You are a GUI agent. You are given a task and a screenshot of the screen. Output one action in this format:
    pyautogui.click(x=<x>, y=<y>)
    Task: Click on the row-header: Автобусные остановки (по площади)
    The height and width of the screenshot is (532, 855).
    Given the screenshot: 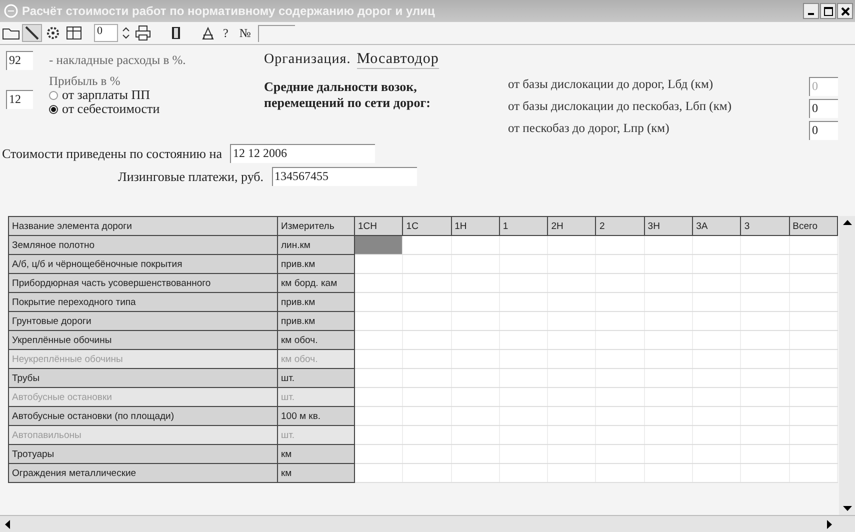 What is the action you would take?
    pyautogui.click(x=143, y=416)
    